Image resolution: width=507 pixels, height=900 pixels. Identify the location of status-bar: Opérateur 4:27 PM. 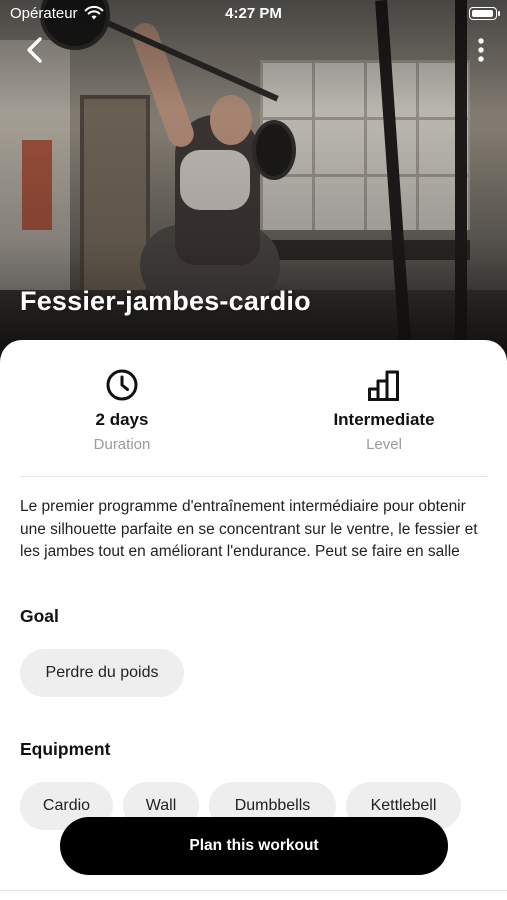
(253, 14).